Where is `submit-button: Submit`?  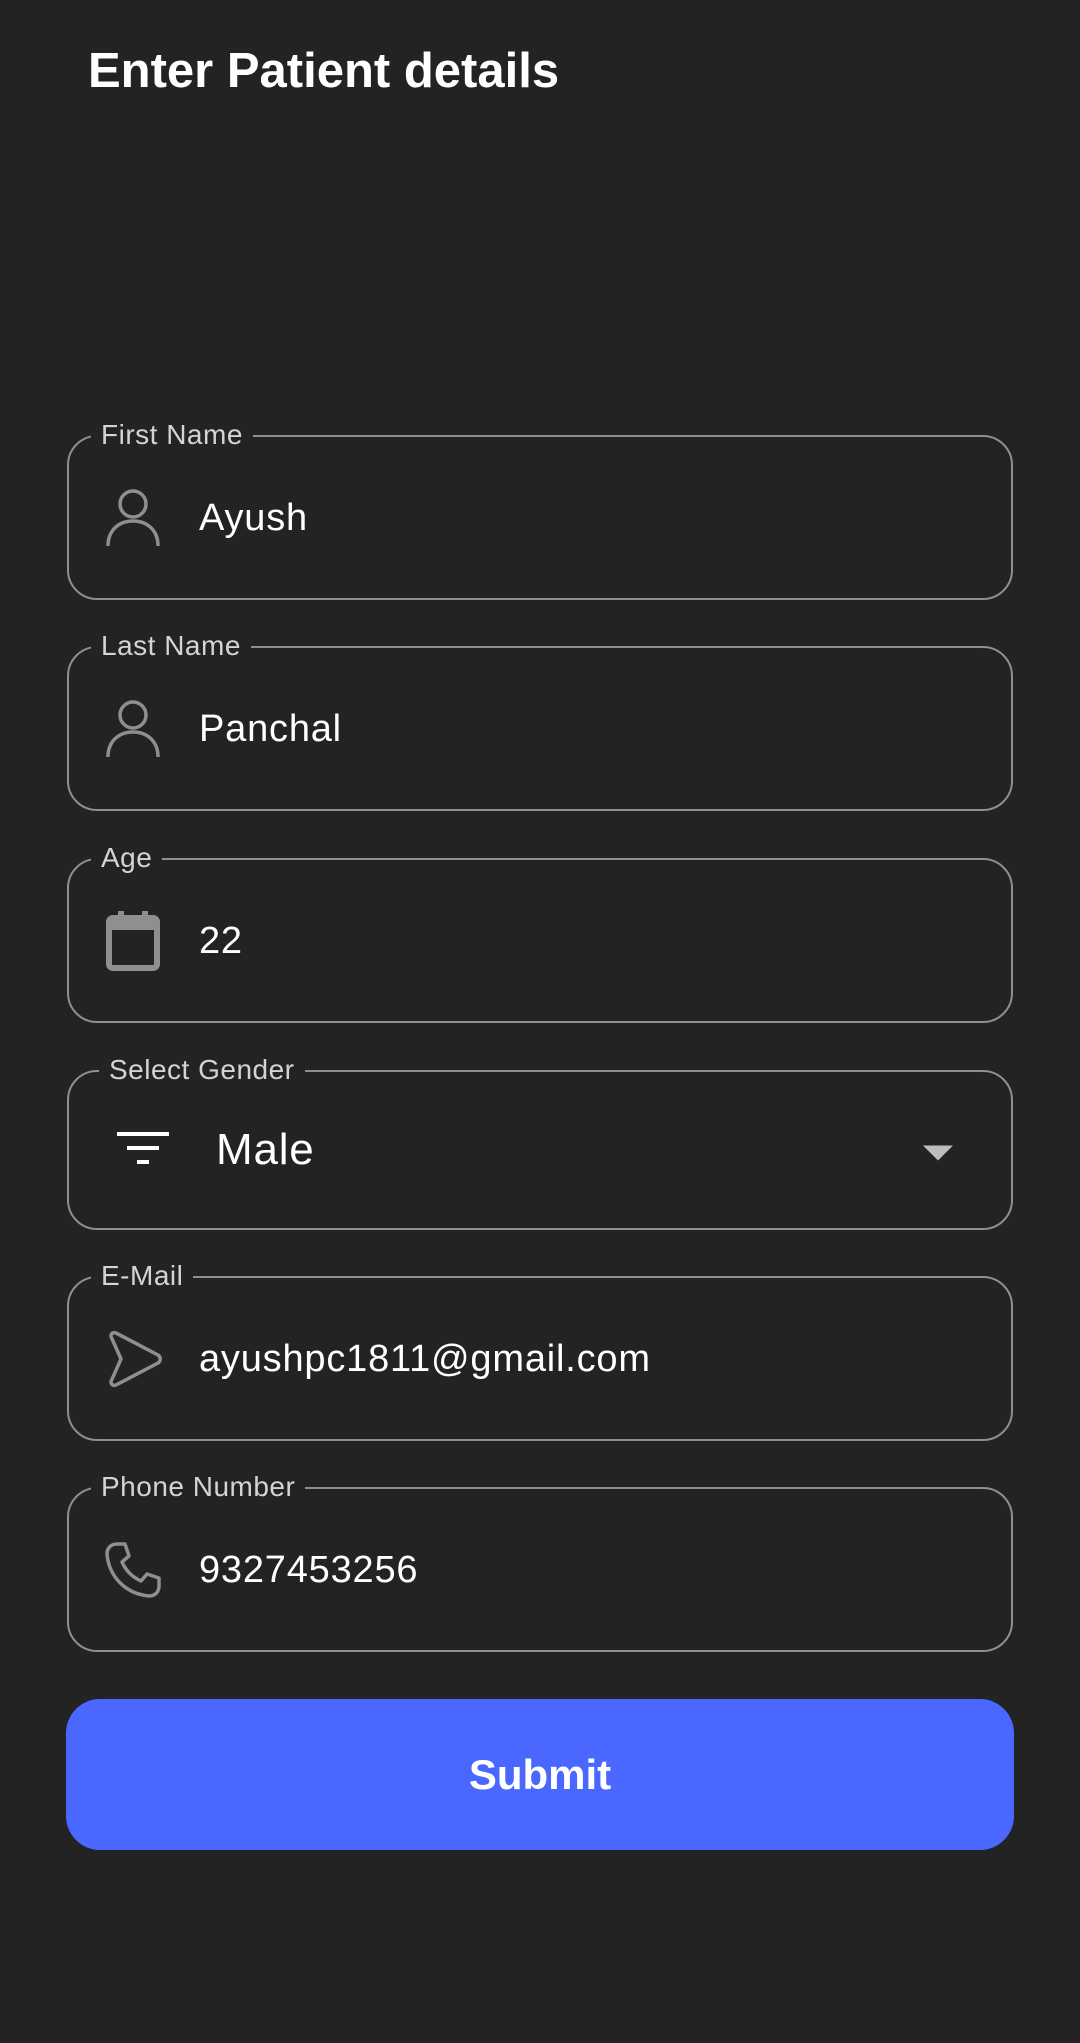 submit-button: Submit is located at coordinates (540, 1774).